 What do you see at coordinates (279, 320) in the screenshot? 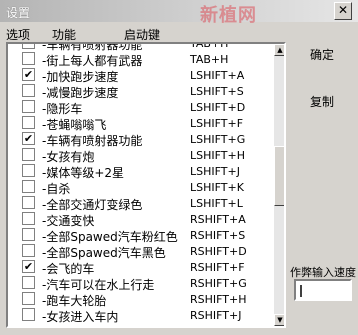
I see `scroll-down-icon: ▼` at bounding box center [279, 320].